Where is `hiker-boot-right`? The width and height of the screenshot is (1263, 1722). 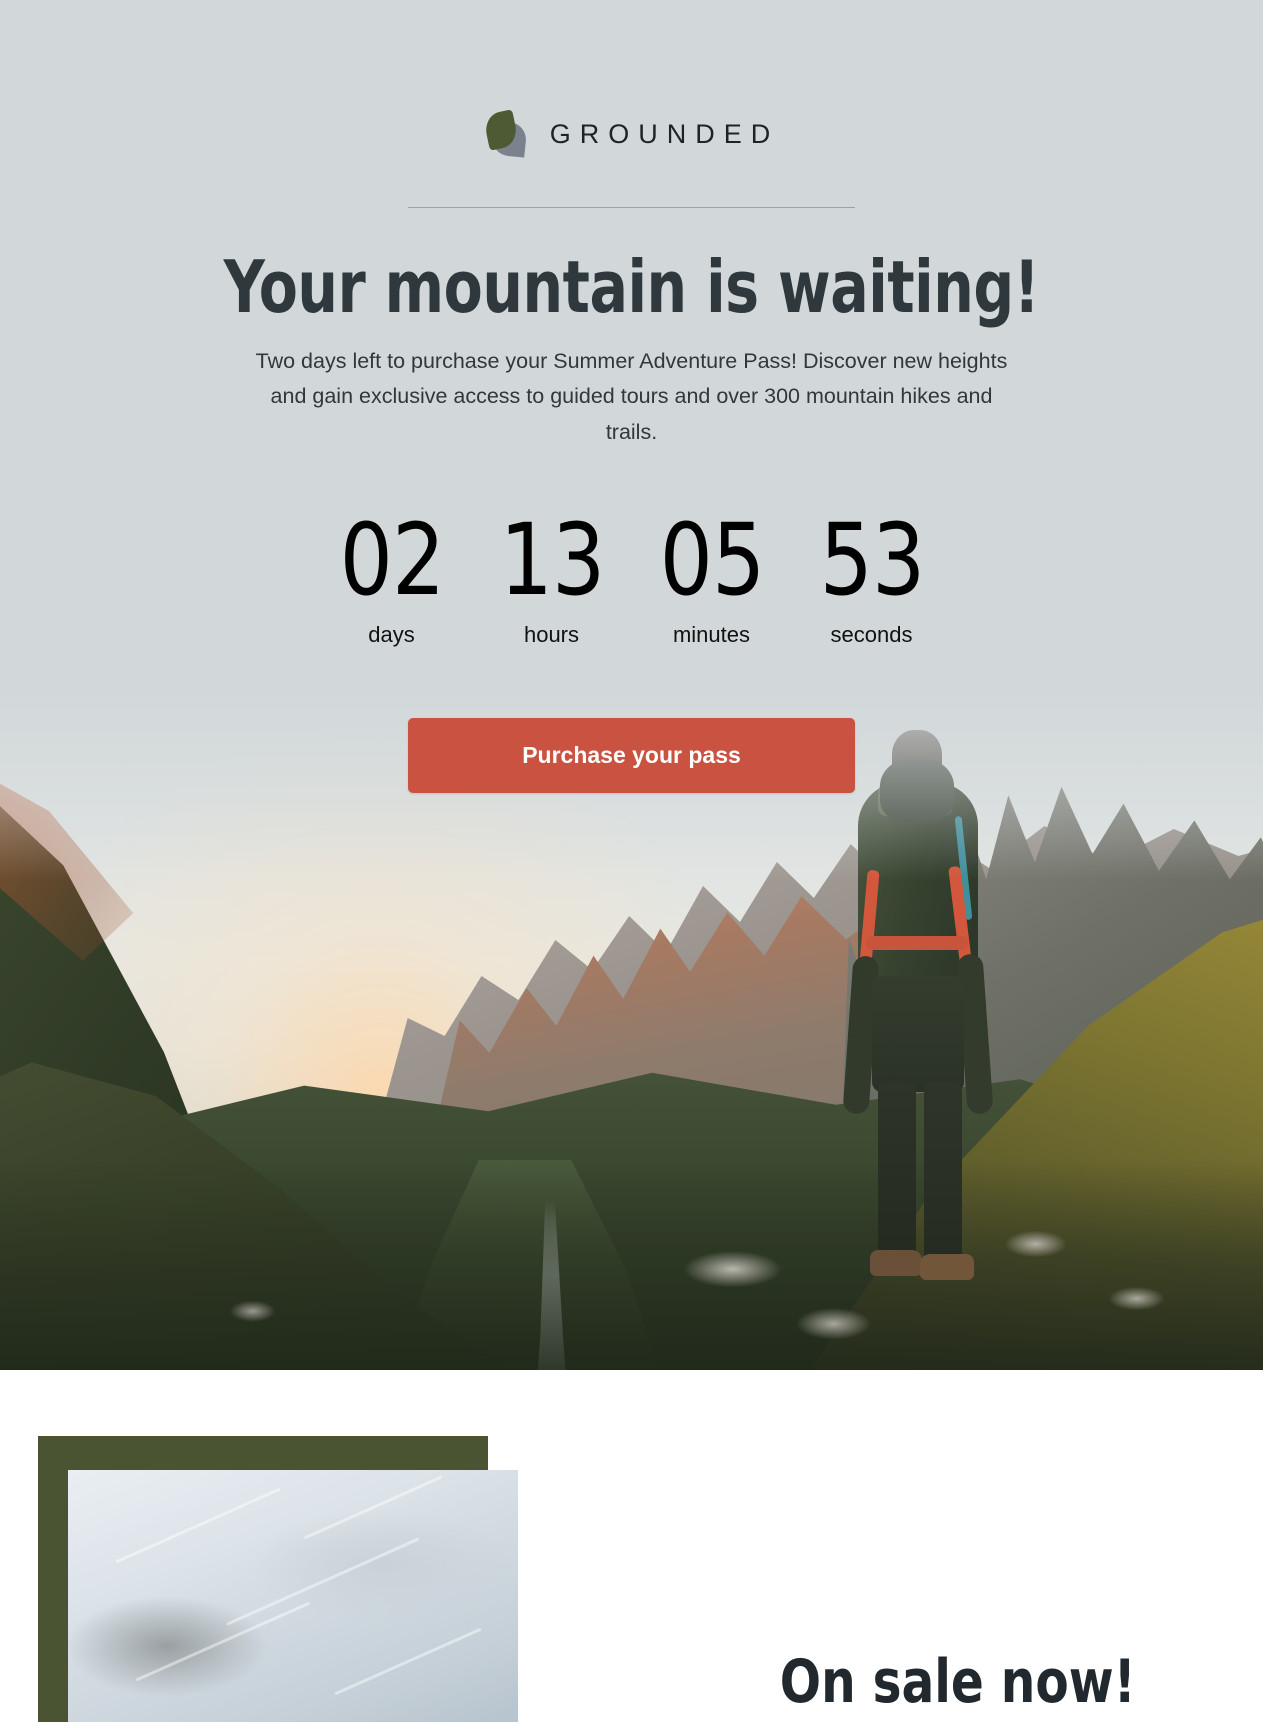 hiker-boot-right is located at coordinates (947, 1267).